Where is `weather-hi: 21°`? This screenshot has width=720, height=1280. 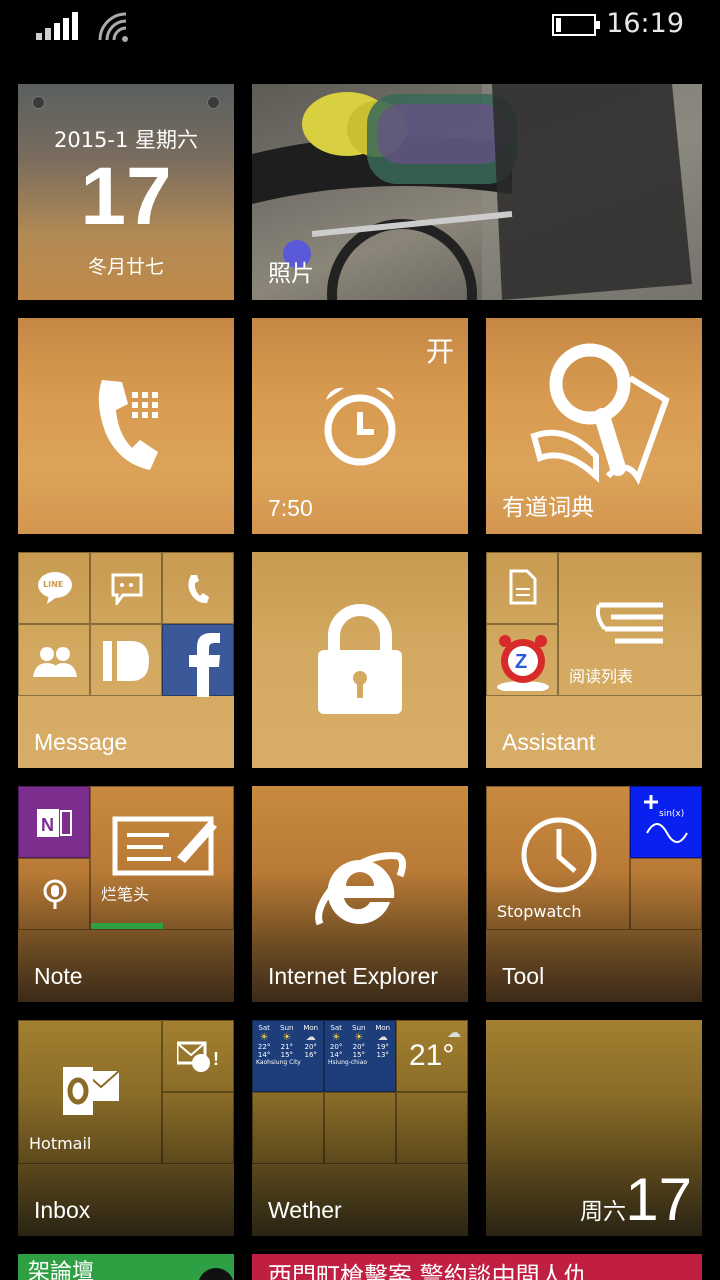
weather-hi: 21° is located at coordinates (287, 1047).